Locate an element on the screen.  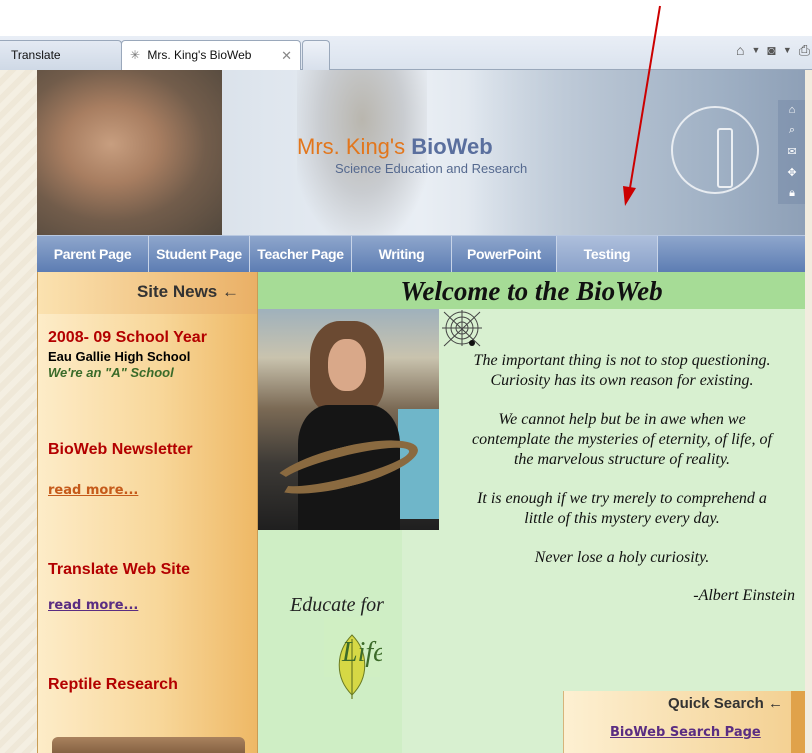
nav-writing: Writing is located at coordinates (402, 254).